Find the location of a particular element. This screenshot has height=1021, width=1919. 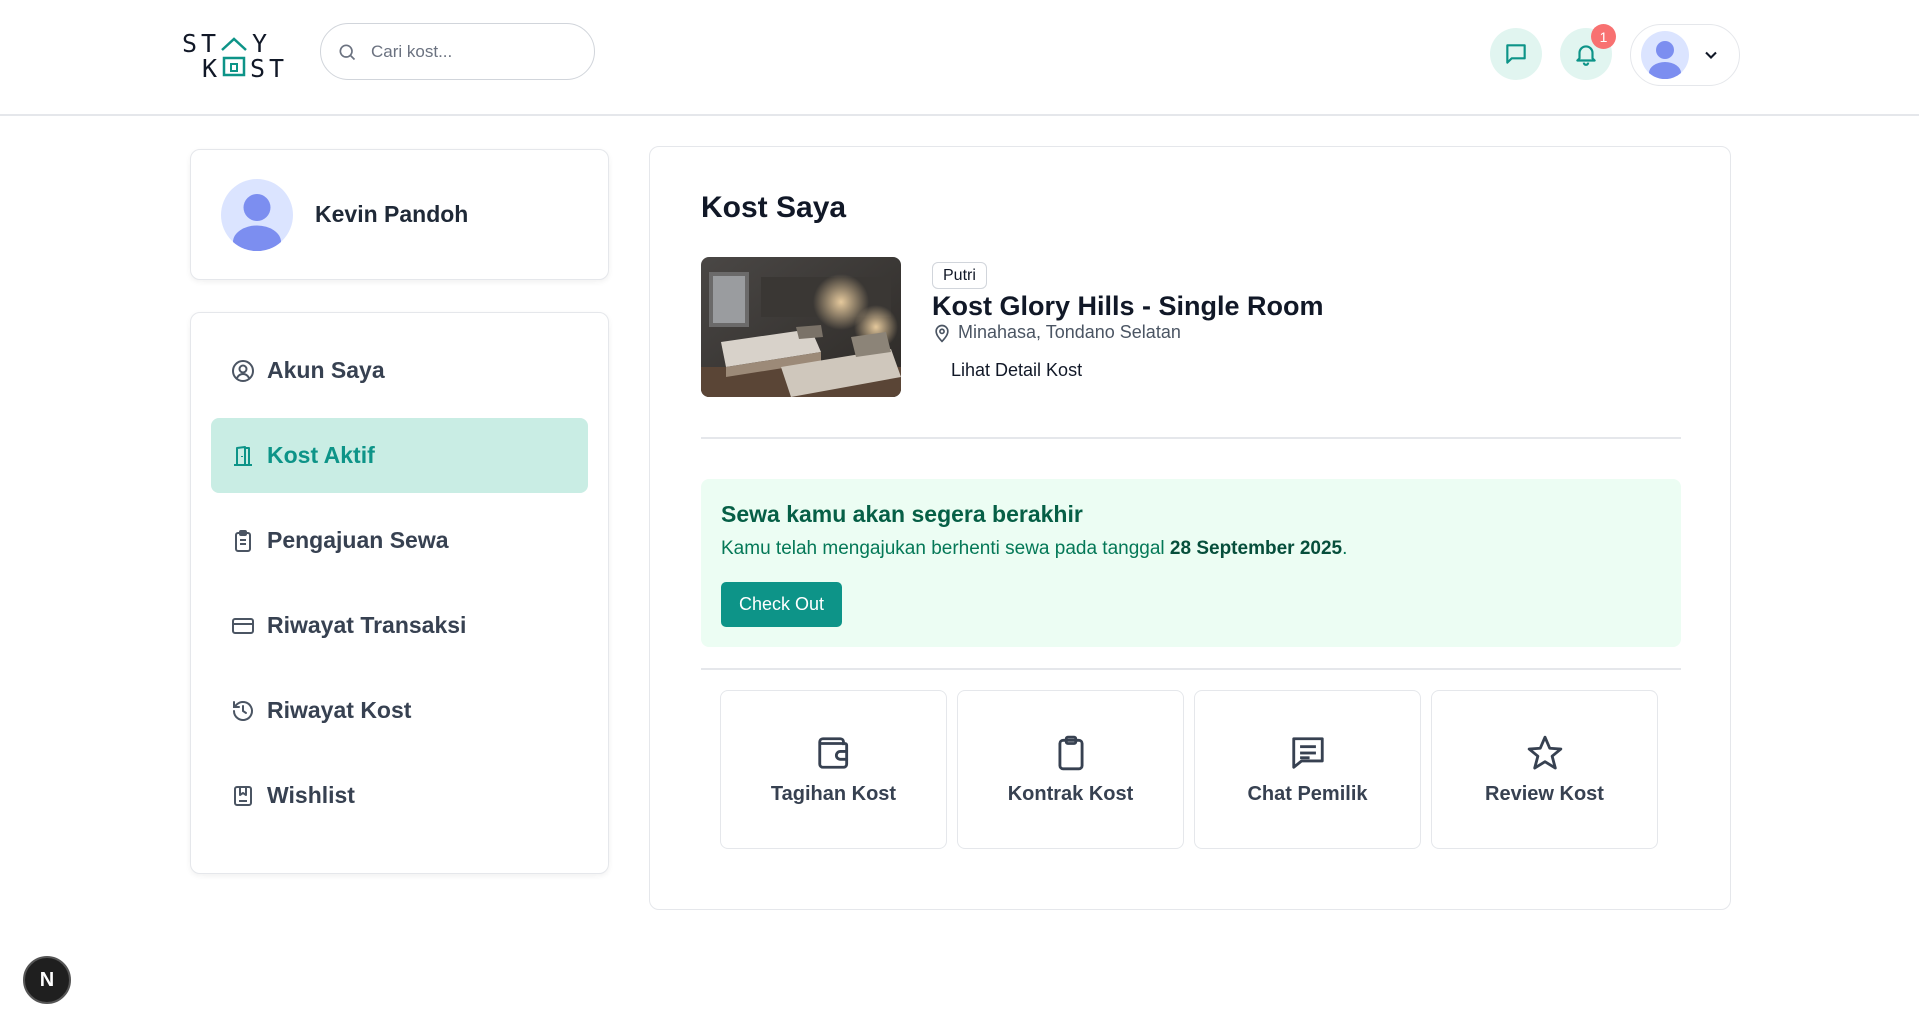

svg-text: K is located at coordinates (209, 67).